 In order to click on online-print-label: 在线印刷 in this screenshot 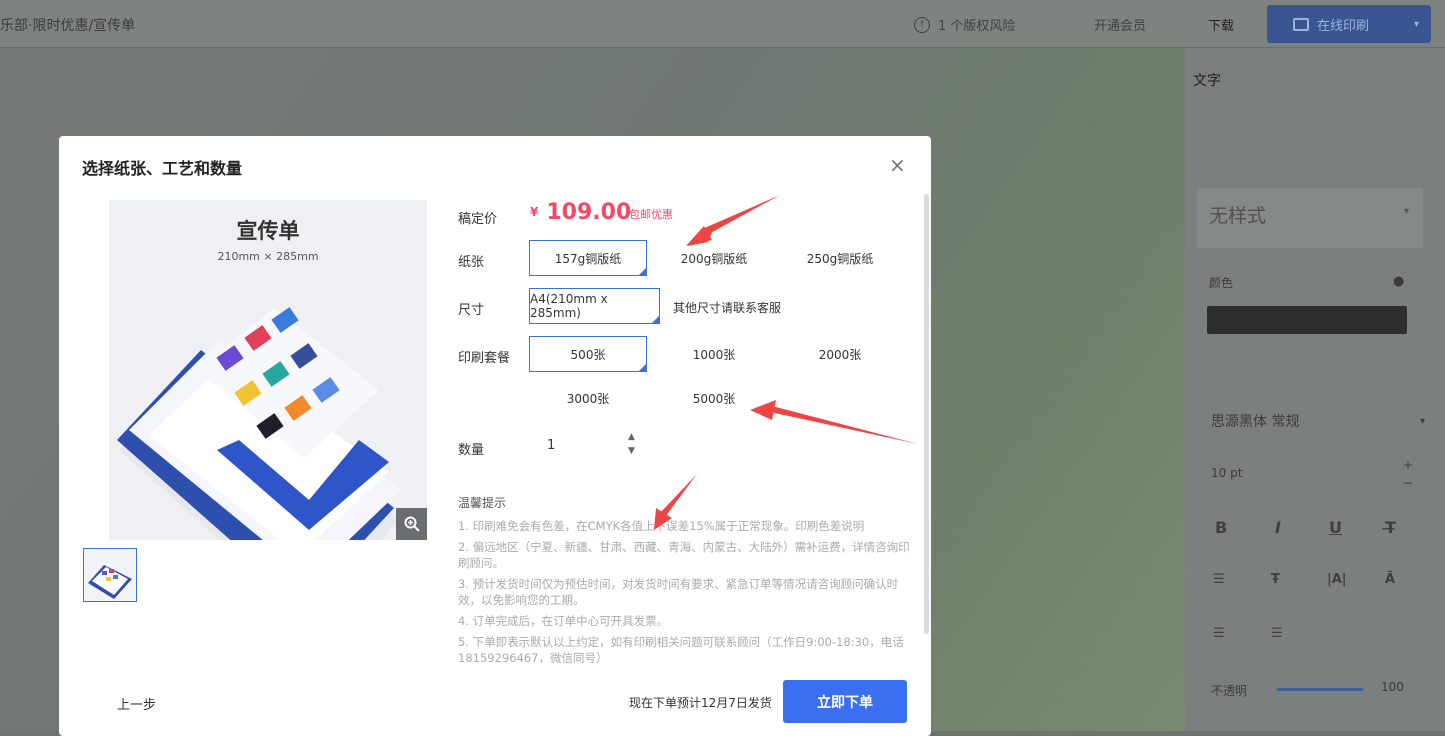, I will do `click(1343, 26)`.